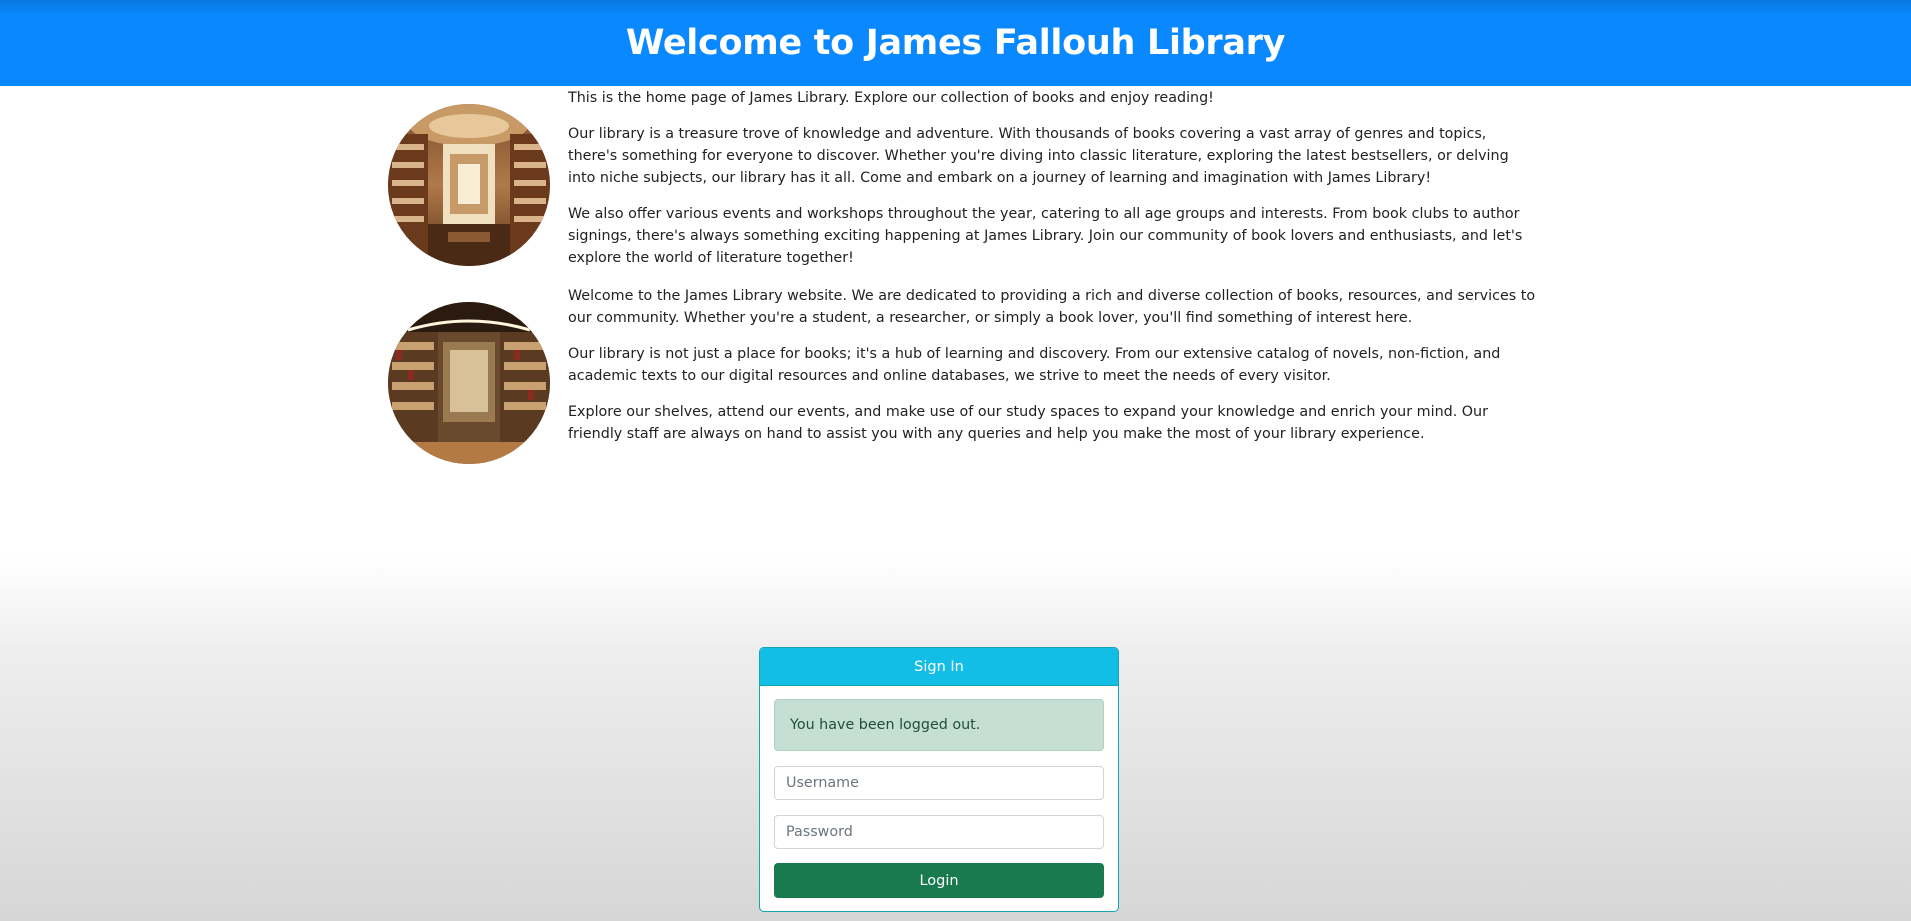  I want to click on login-button: Login, so click(939, 880).